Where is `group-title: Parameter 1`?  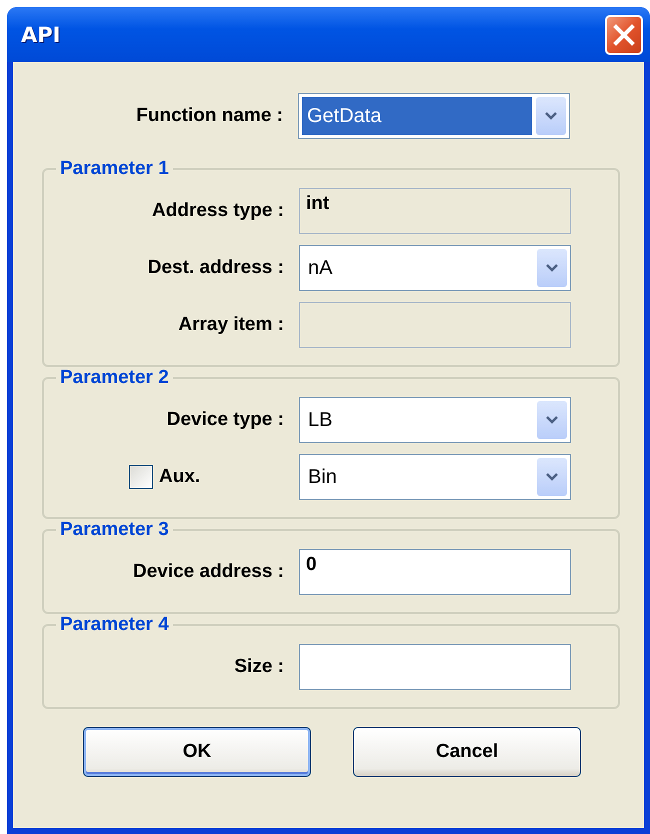 group-title: Parameter 1 is located at coordinates (114, 169).